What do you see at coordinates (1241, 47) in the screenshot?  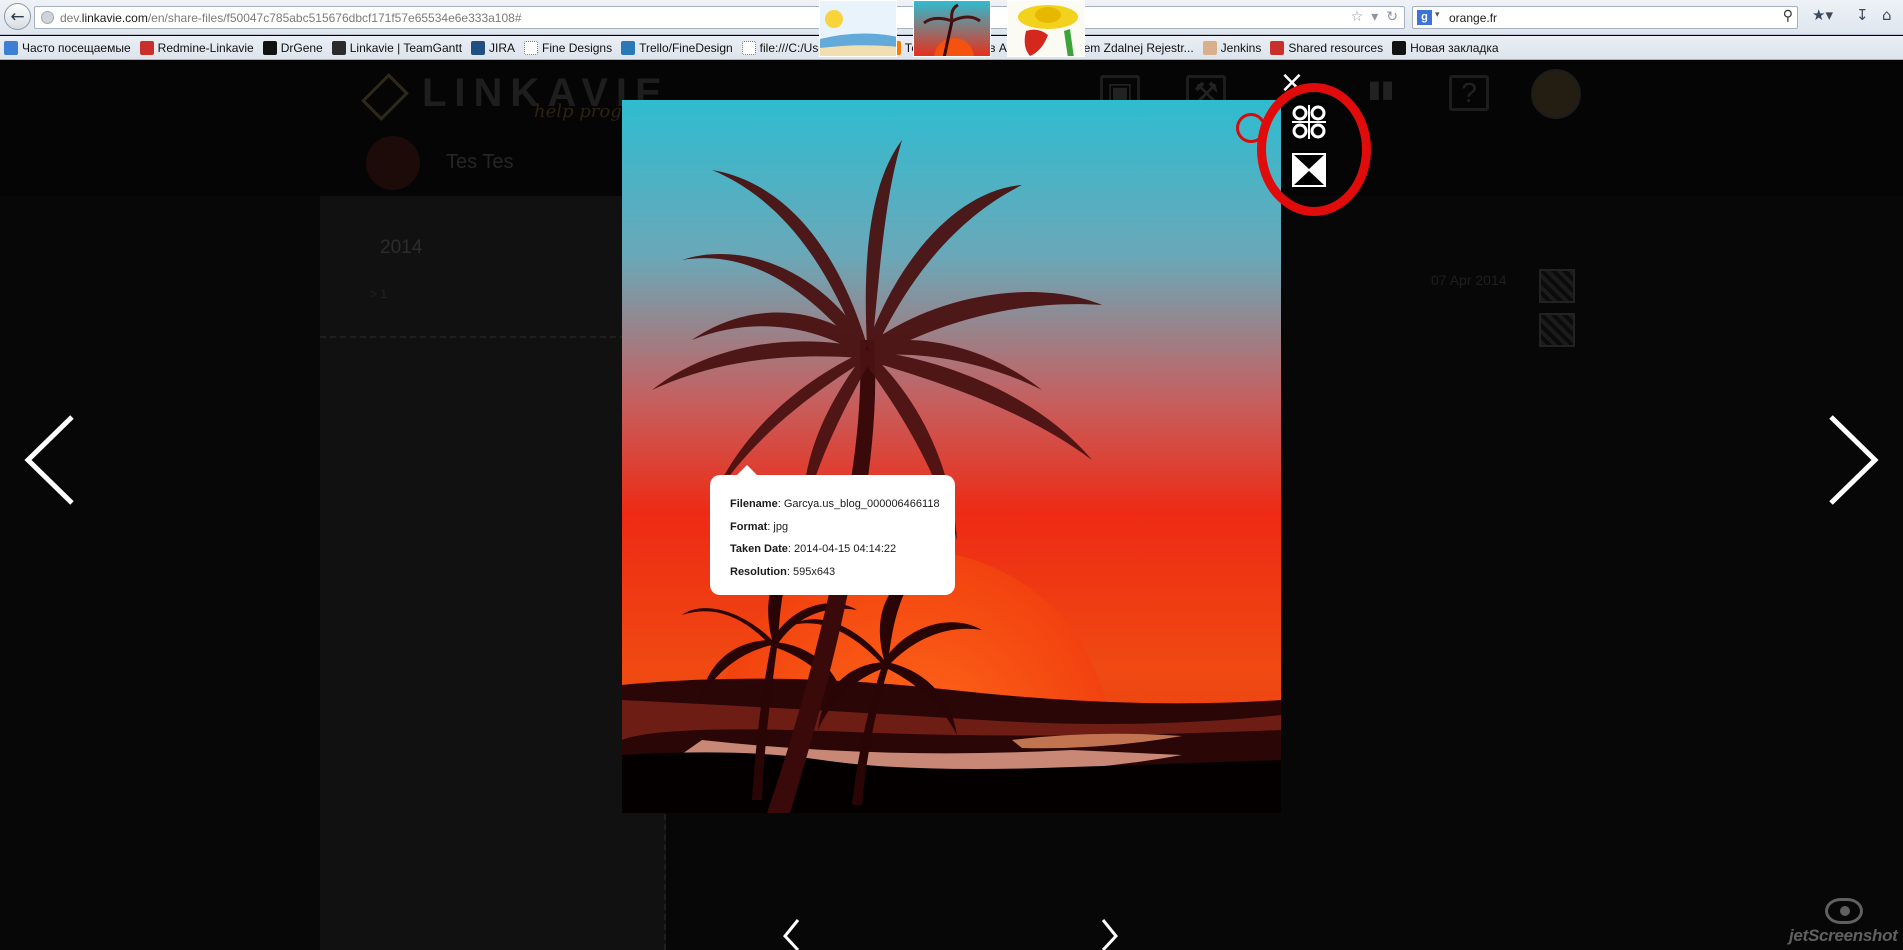 I see `bookmark-label: Jenkins` at bounding box center [1241, 47].